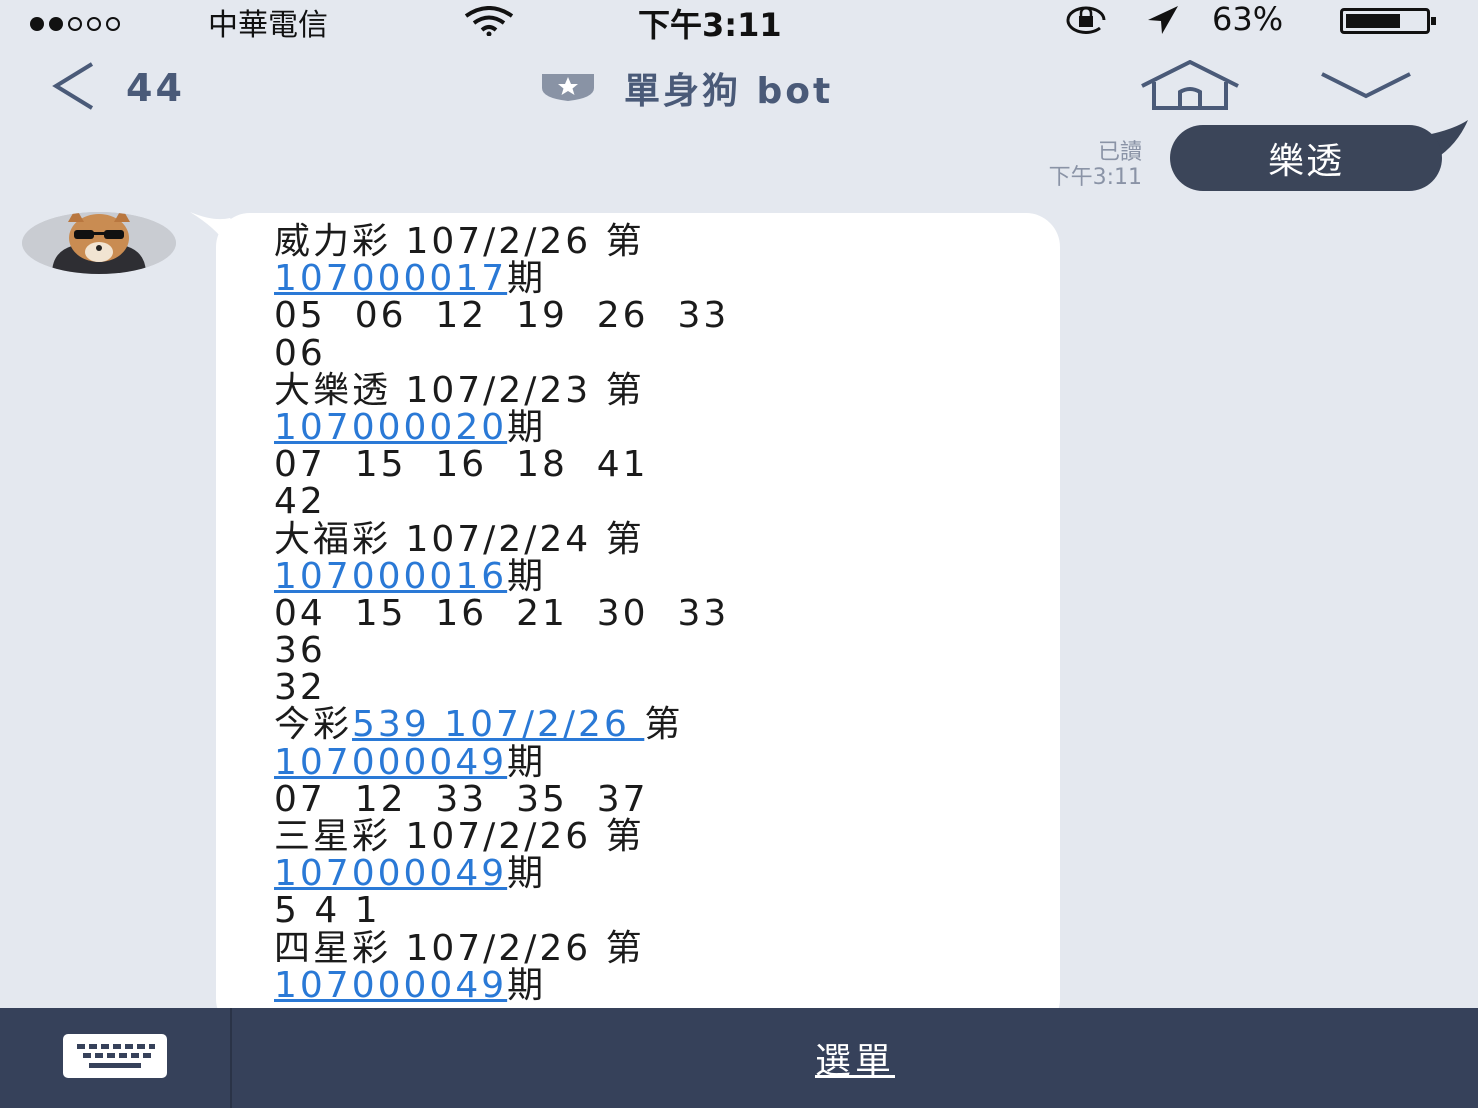 Image resolution: width=1478 pixels, height=1108 pixels. What do you see at coordinates (390, 278) in the screenshot?
I see `issue-link: 107000017` at bounding box center [390, 278].